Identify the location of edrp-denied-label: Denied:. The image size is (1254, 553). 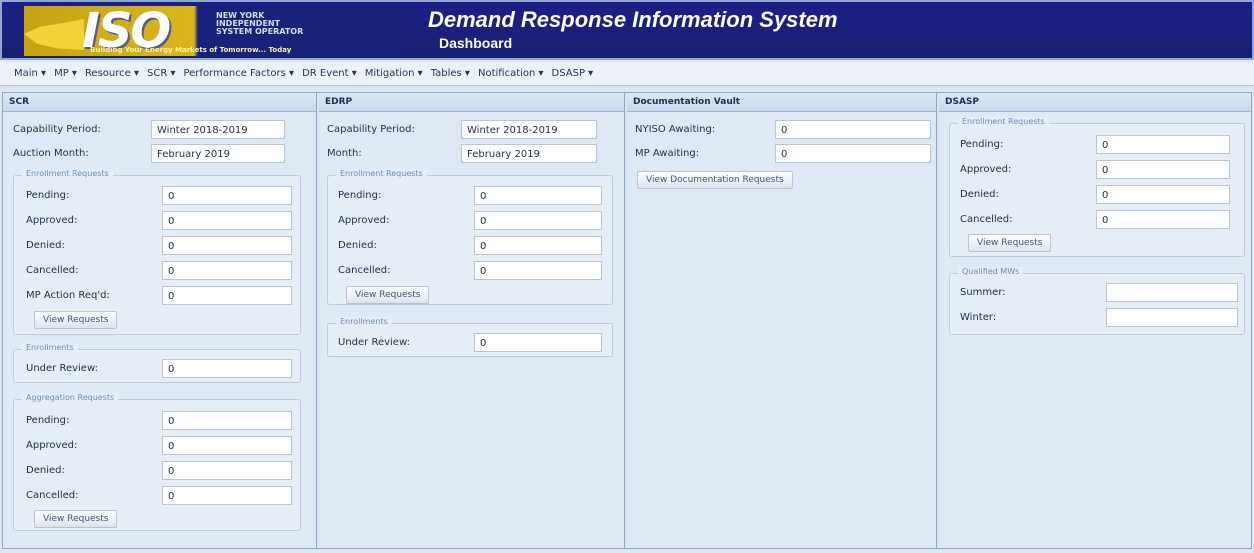
(357, 245).